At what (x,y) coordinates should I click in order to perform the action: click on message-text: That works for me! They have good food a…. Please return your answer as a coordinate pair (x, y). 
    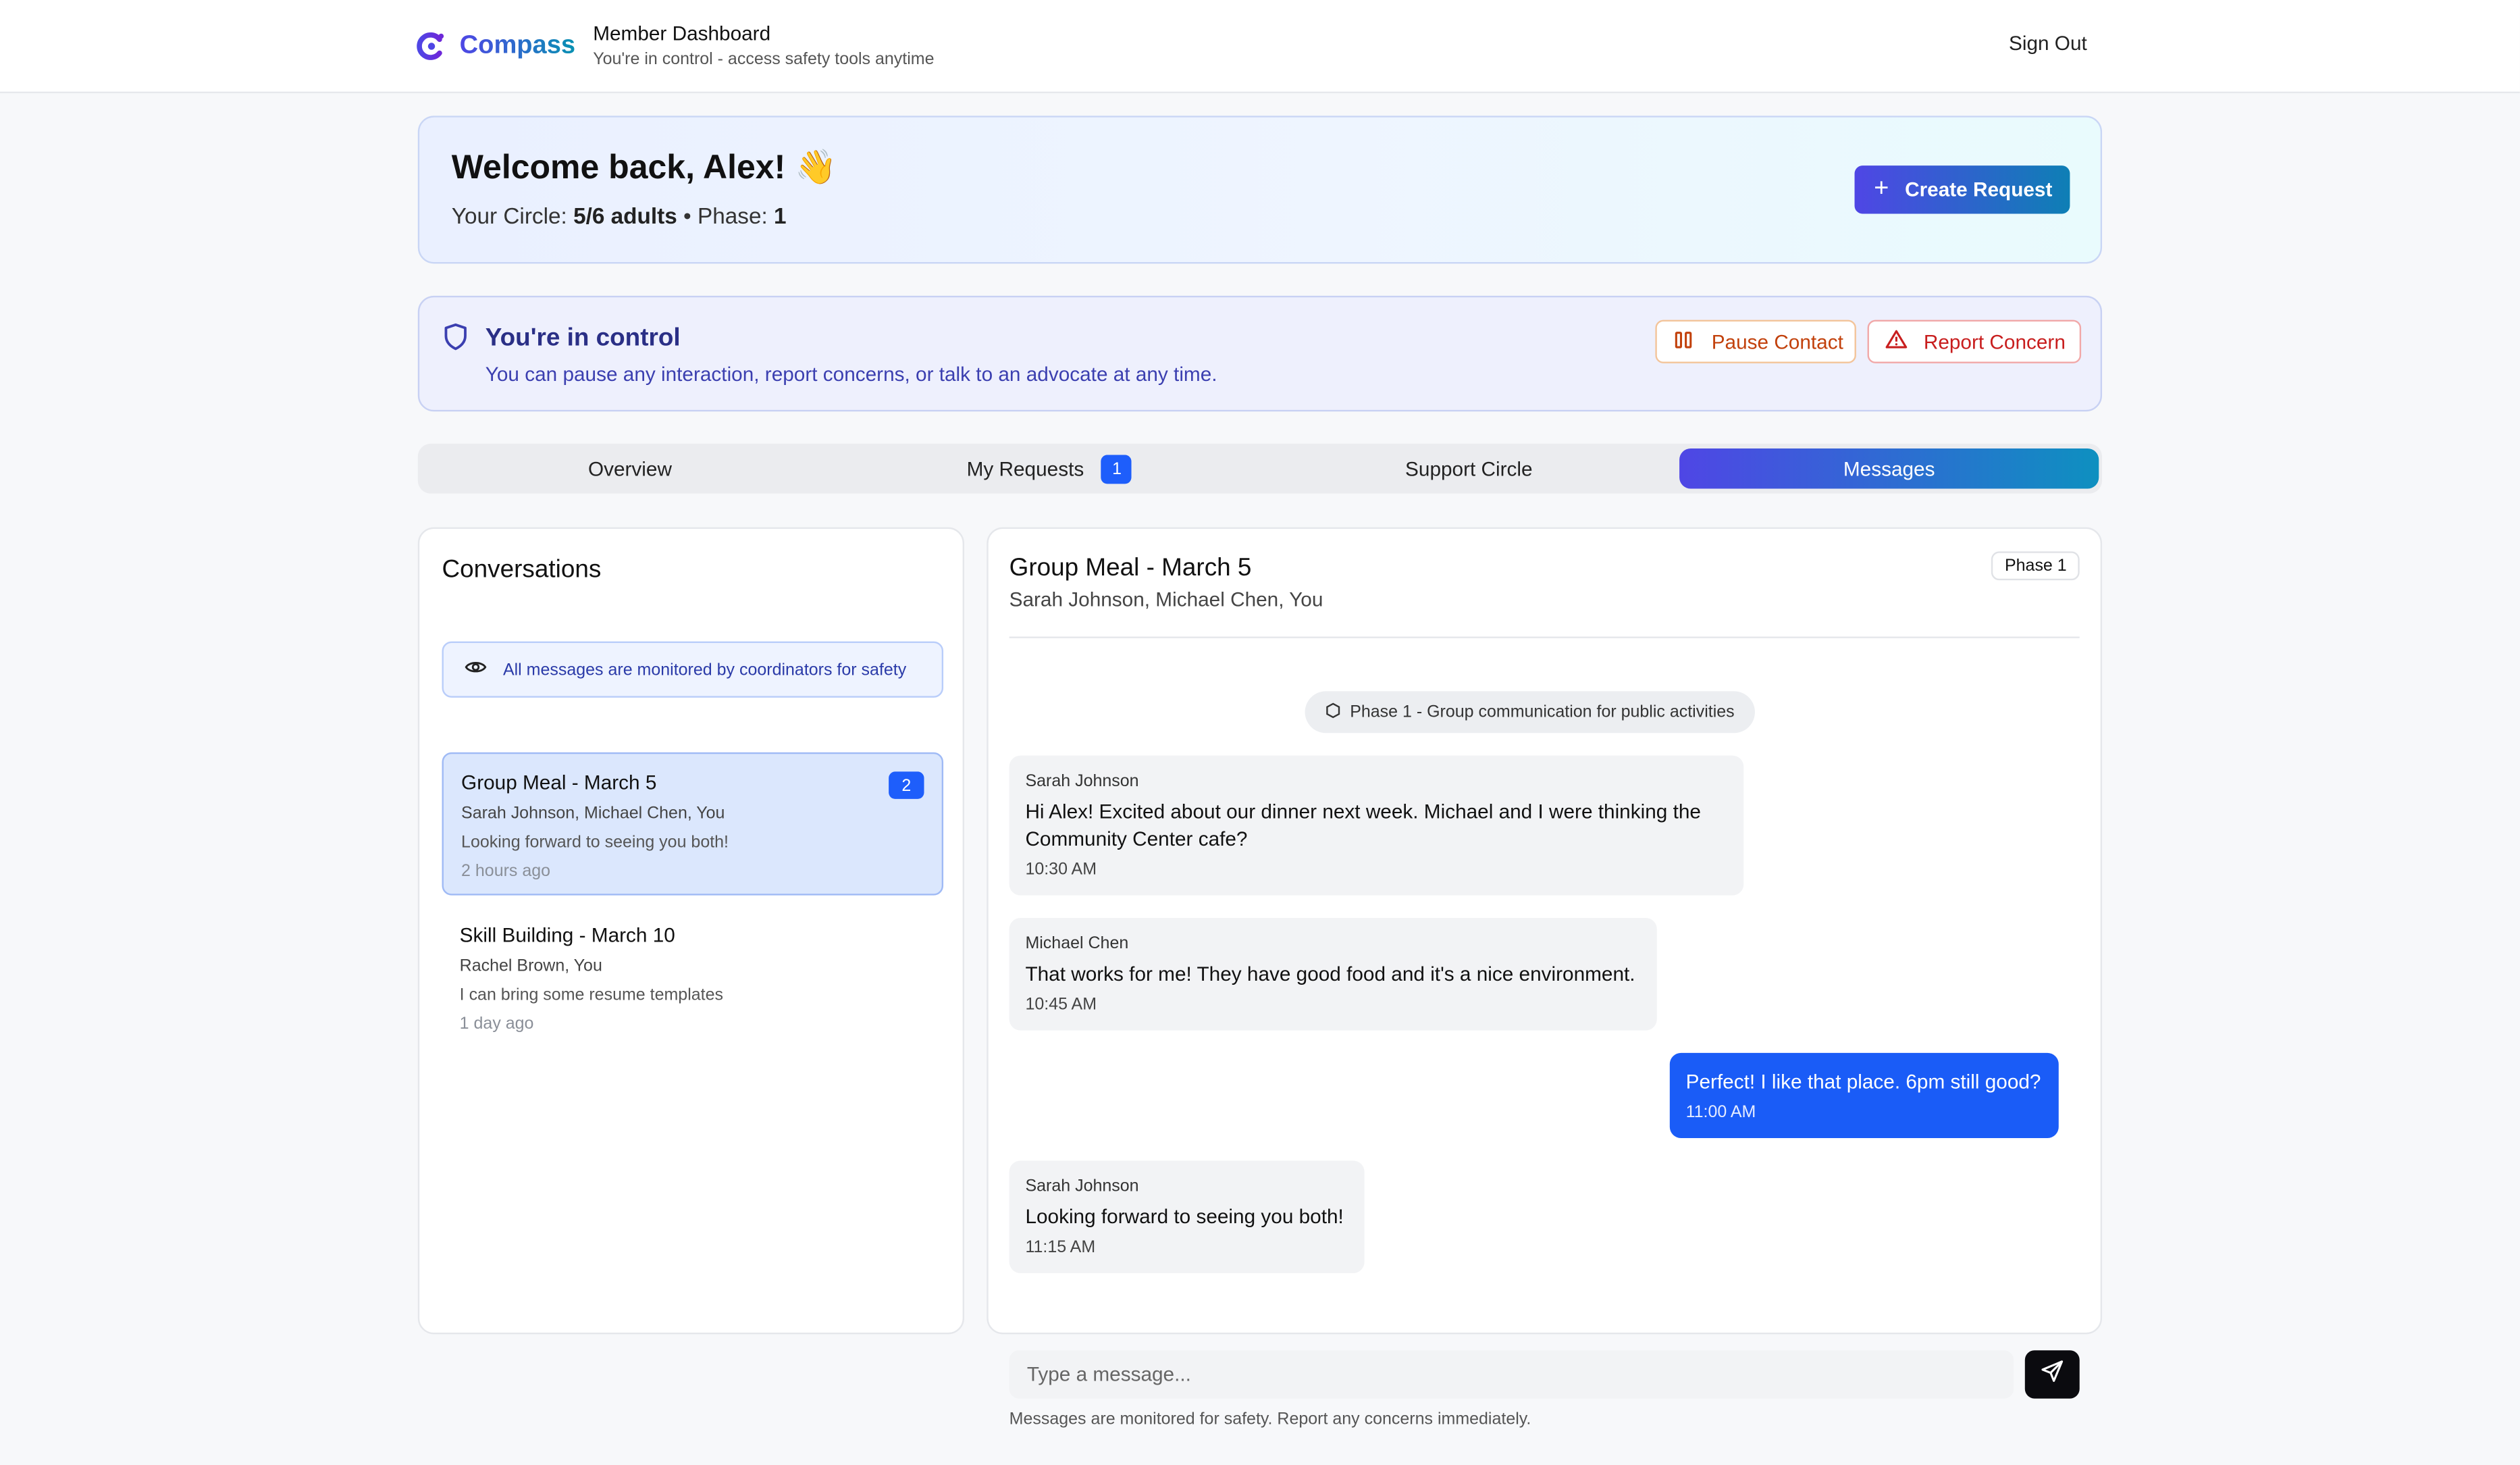
    Looking at the image, I should click on (1330, 974).